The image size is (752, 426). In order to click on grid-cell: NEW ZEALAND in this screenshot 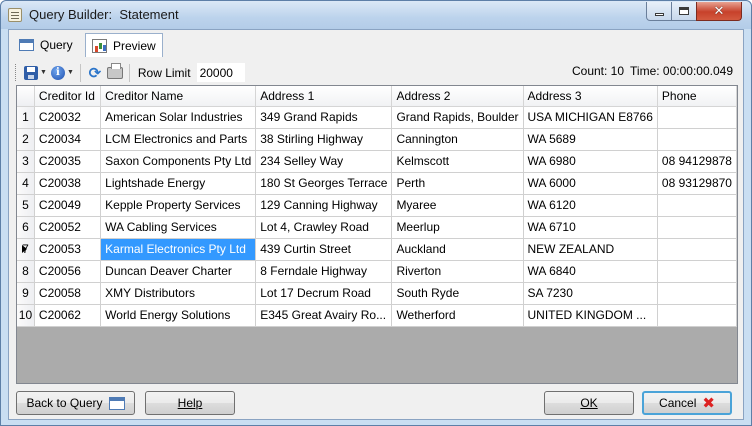, I will do `click(590, 249)`.